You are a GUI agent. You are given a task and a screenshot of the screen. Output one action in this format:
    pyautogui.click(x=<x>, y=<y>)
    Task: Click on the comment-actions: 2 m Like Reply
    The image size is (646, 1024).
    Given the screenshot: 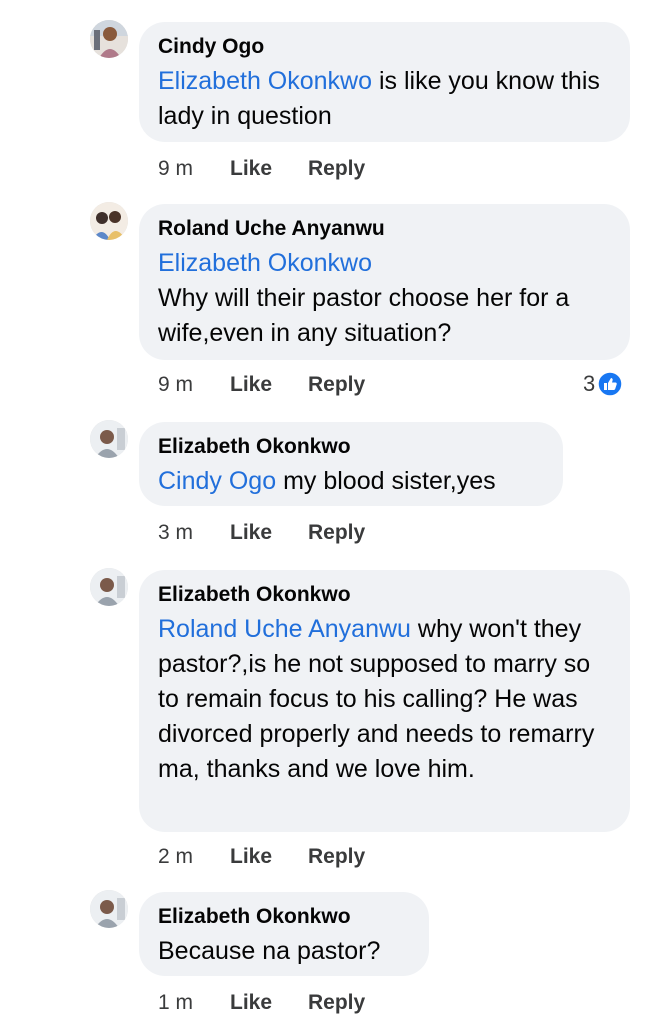 What is the action you would take?
    pyautogui.click(x=261, y=857)
    